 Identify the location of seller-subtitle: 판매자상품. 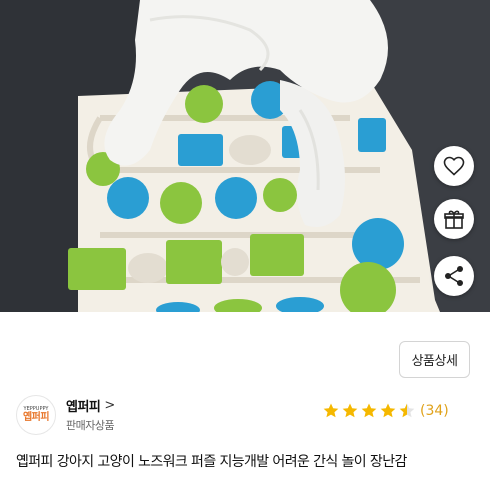
(90, 425).